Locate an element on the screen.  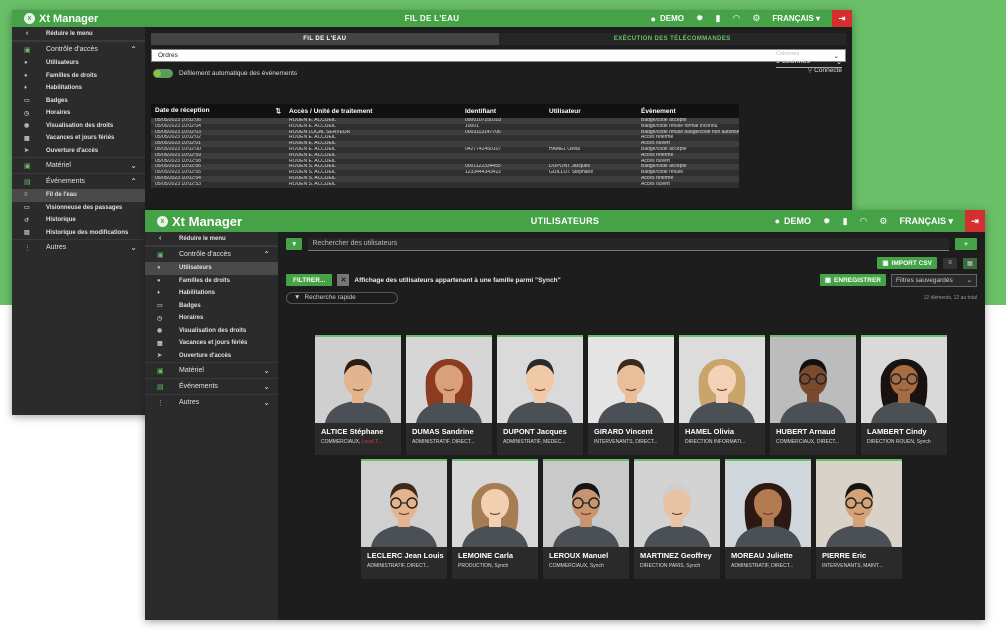
search-input: Rechercher des utilisateurs is located at coordinates (628, 244).